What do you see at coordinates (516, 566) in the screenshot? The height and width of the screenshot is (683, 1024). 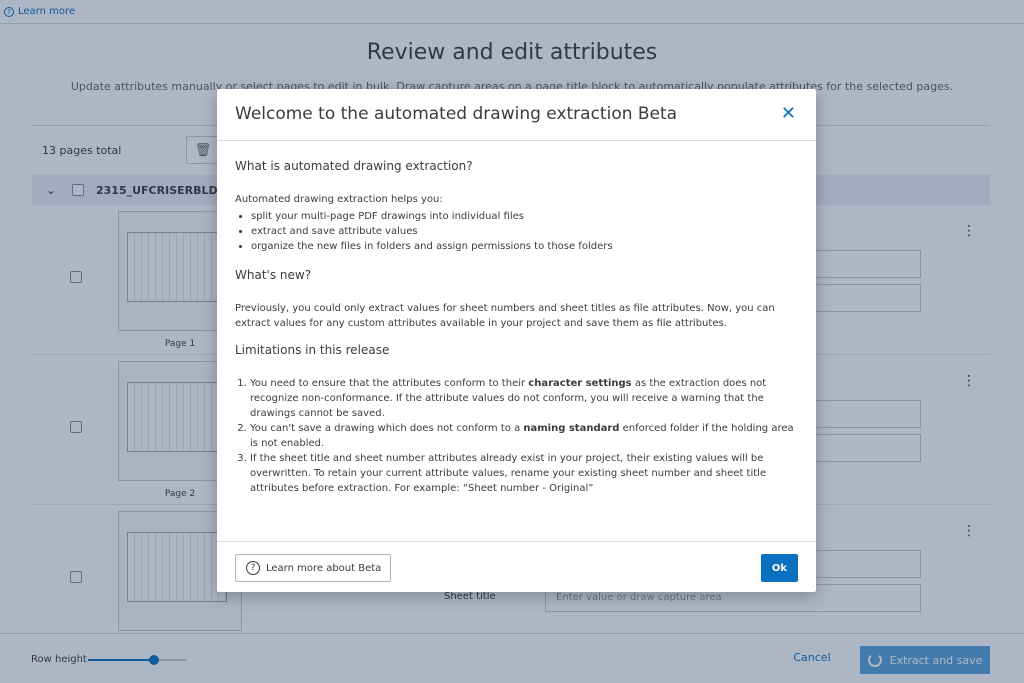 I see `dialog-footer: ? Learn more about Beta Ok` at bounding box center [516, 566].